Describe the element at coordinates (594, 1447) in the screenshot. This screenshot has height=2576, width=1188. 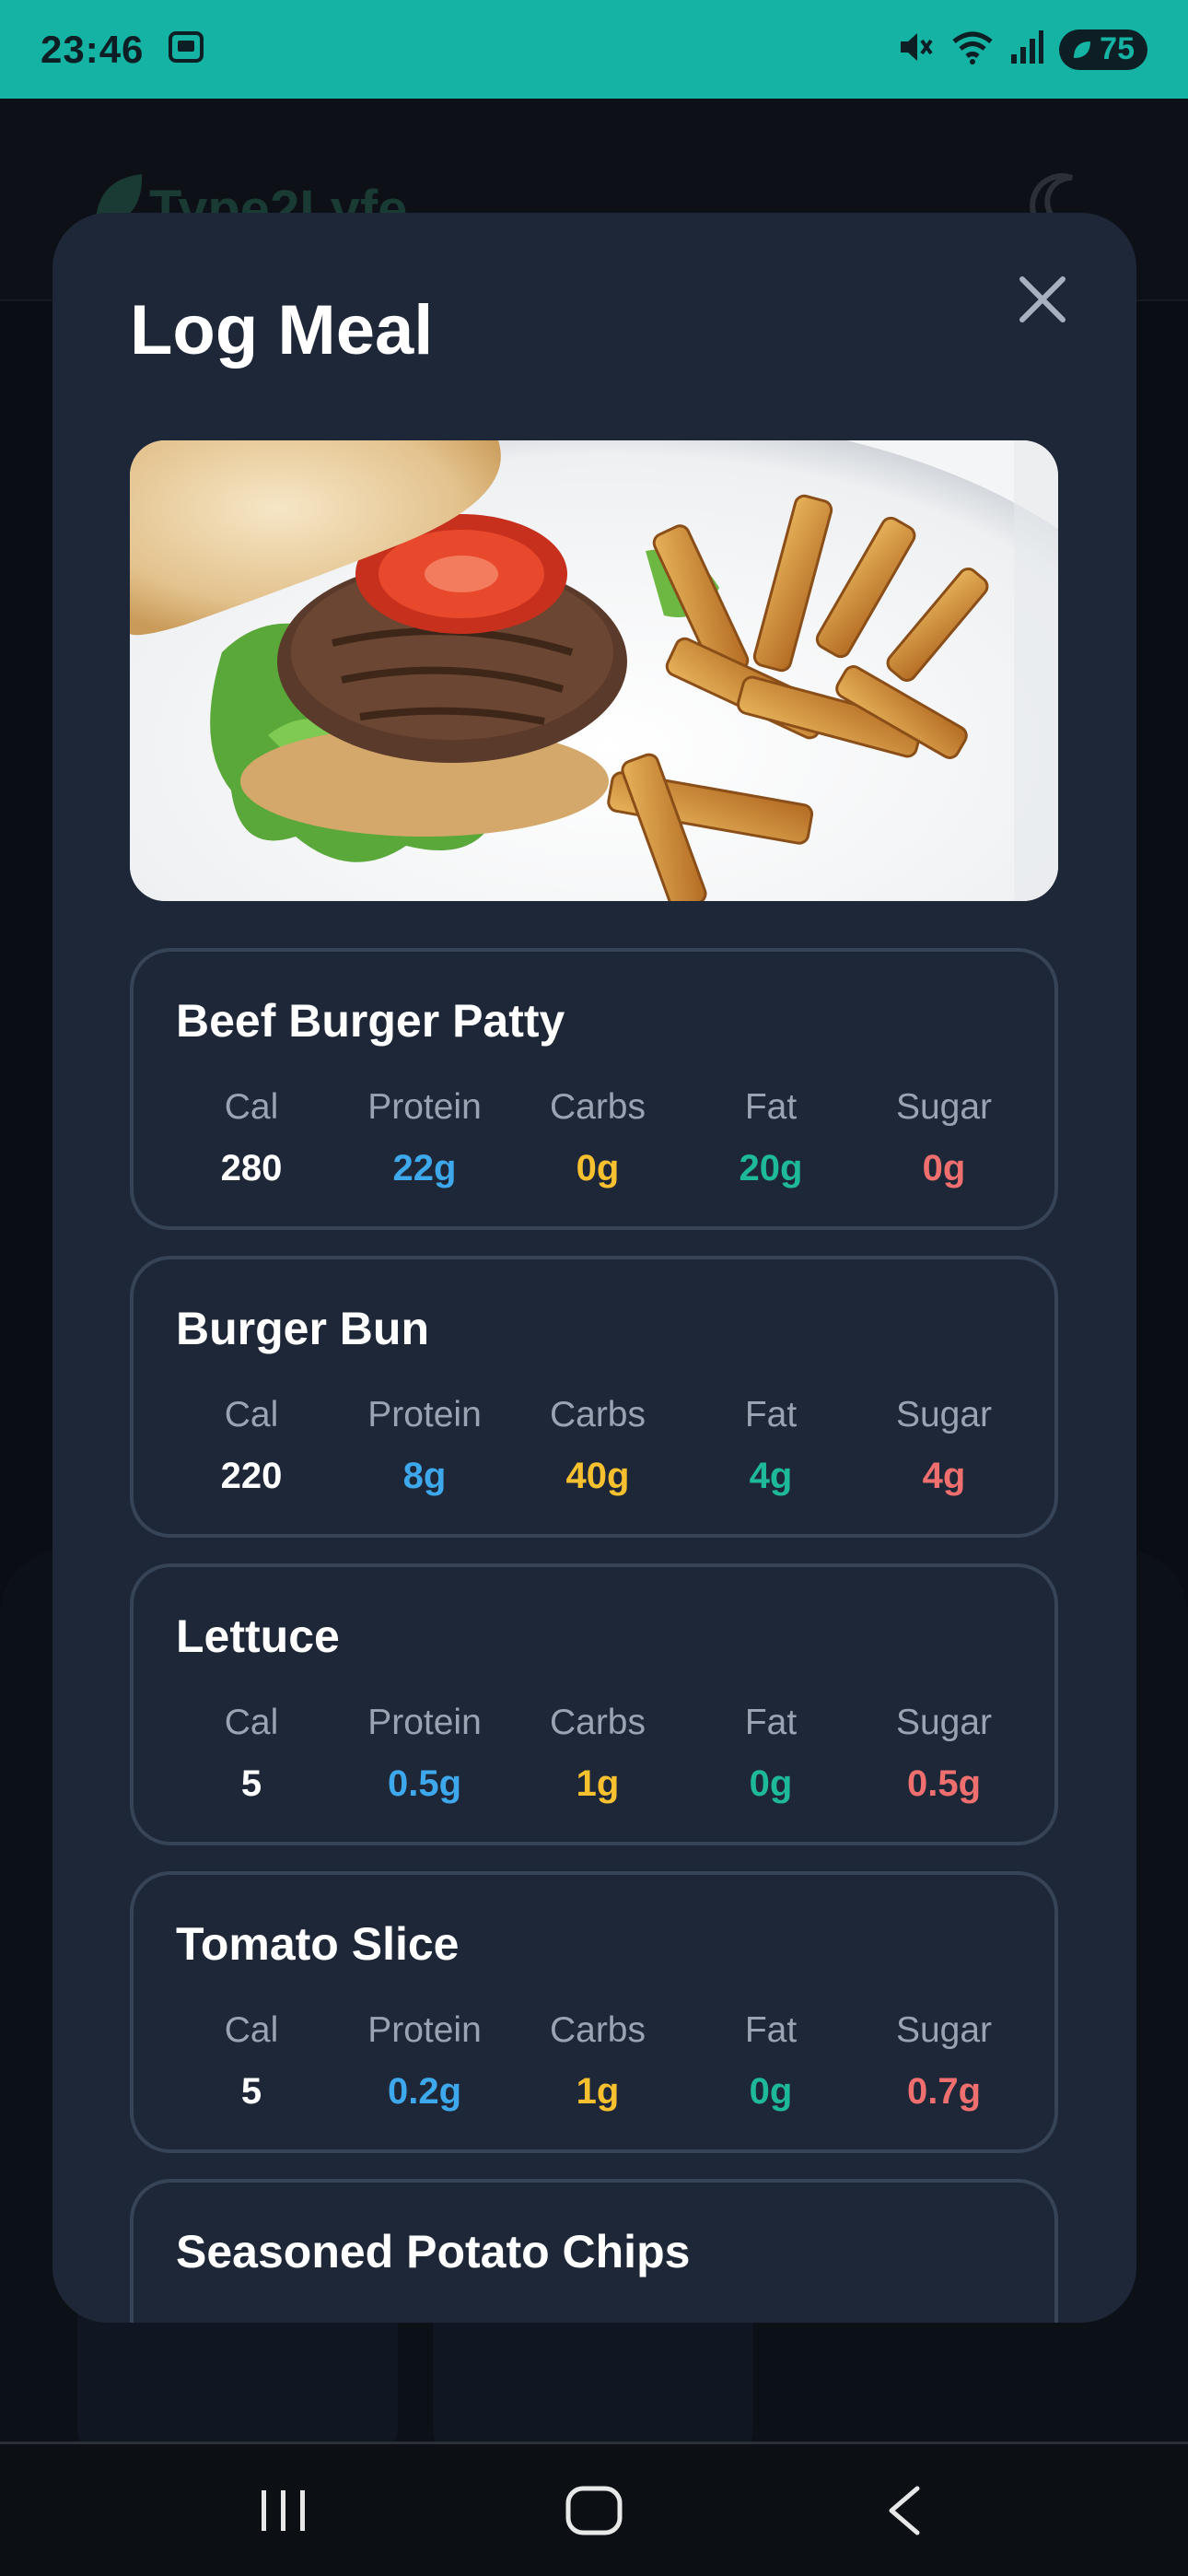
I see `nutrition-row: Cal 220 Protein 8g Carbs 40g Fat 4g Sugar 4g` at that location.